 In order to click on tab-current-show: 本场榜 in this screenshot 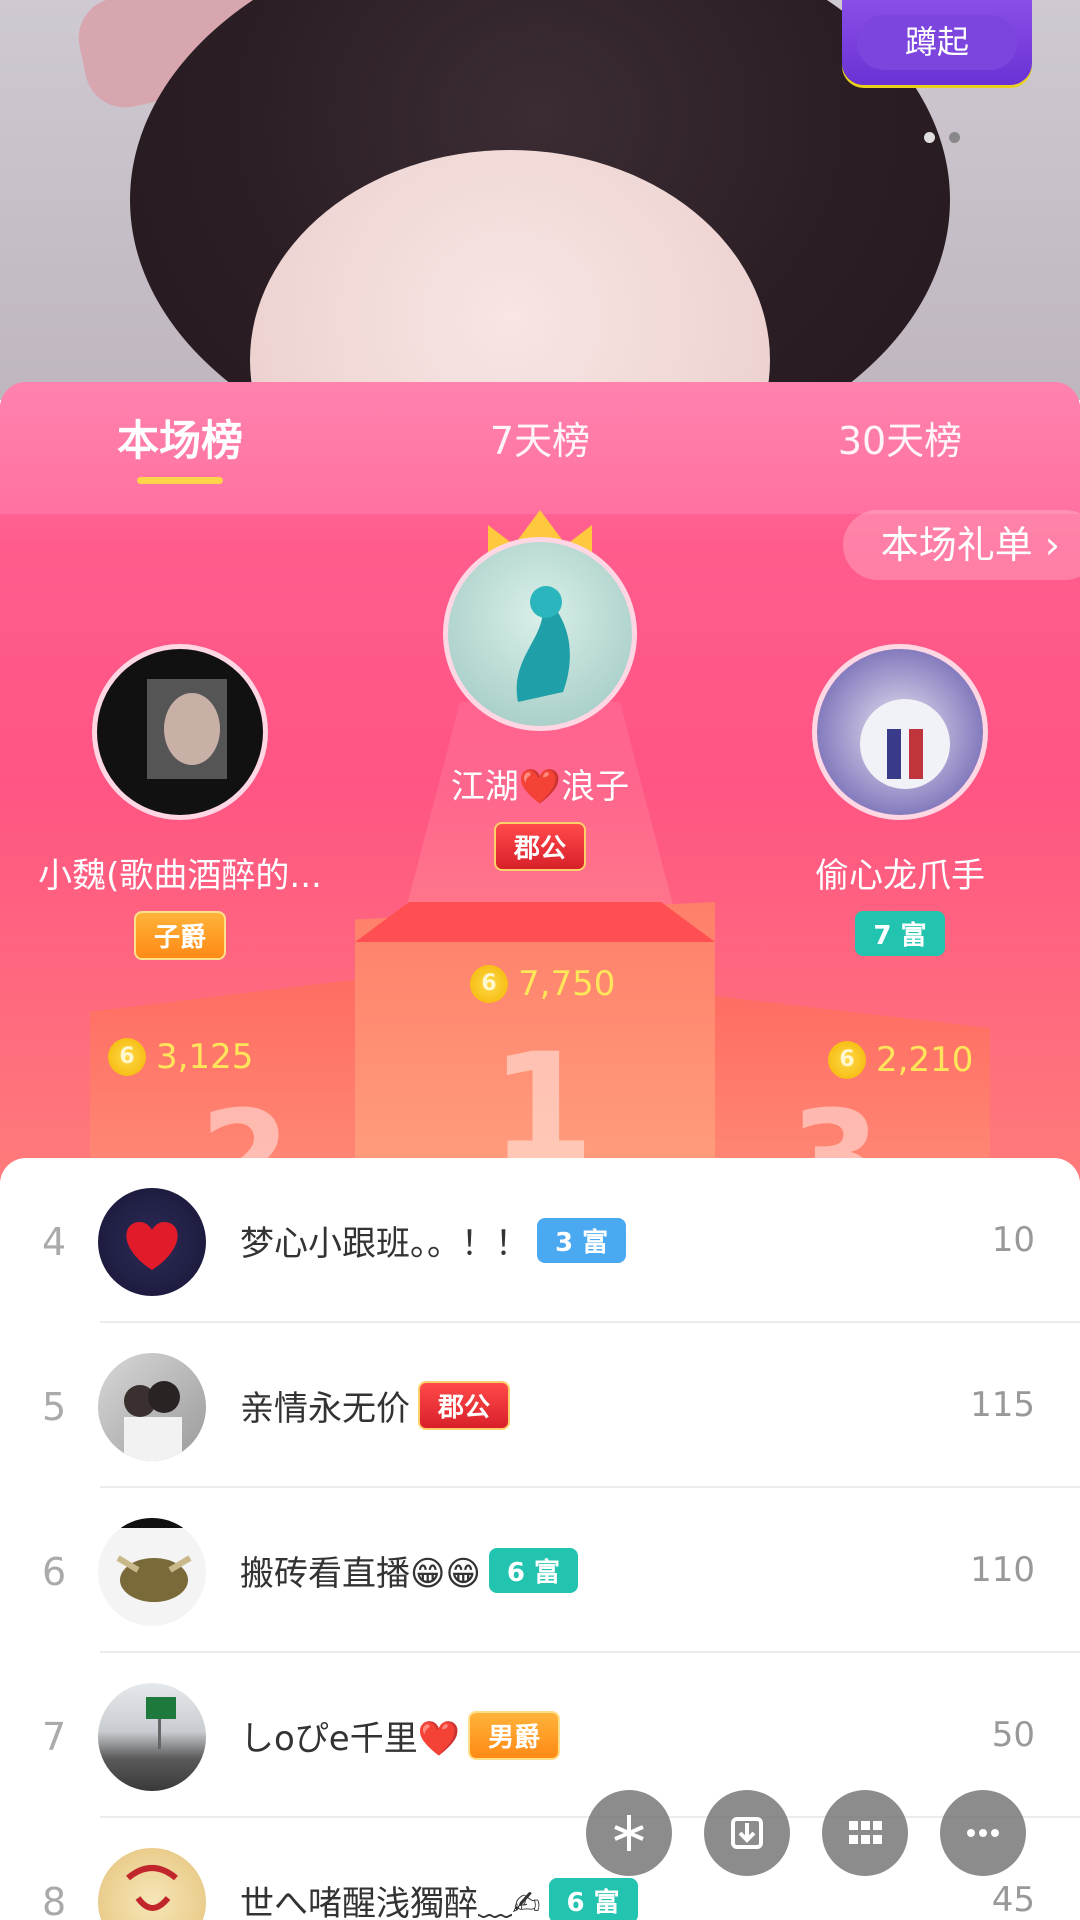, I will do `click(180, 448)`.